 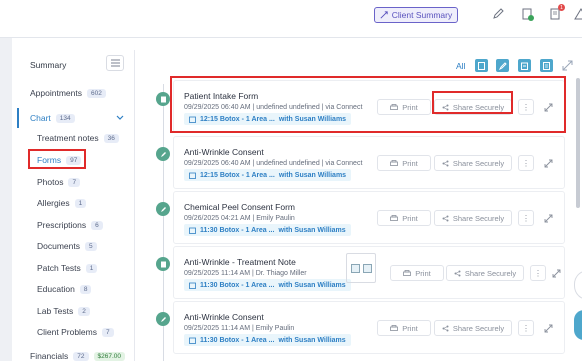 What do you see at coordinates (80, 203) in the screenshot?
I see `count-badge: 1` at bounding box center [80, 203].